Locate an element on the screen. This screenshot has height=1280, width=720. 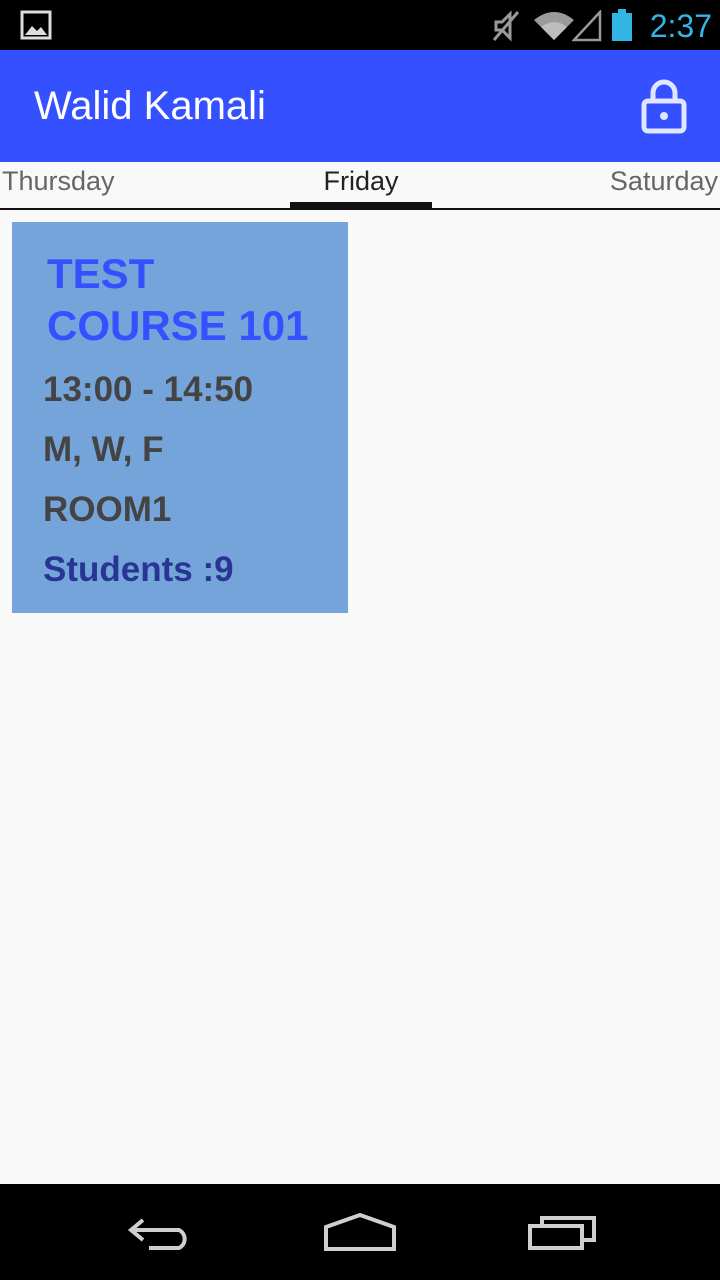
status-bar: 2:37 is located at coordinates (360, 25).